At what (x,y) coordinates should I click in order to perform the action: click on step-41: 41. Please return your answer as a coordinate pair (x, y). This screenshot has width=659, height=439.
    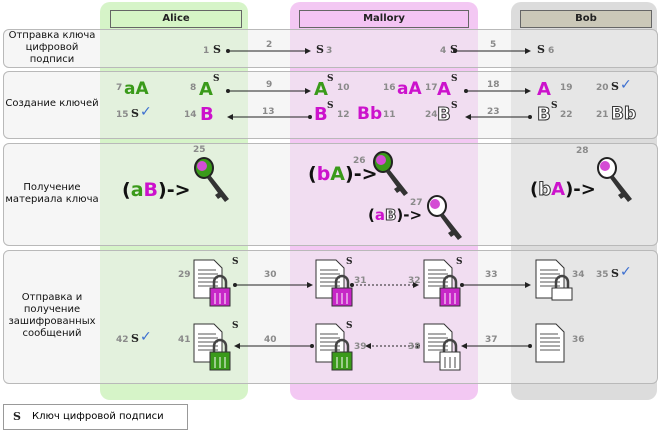
    Looking at the image, I should click on (184, 340).